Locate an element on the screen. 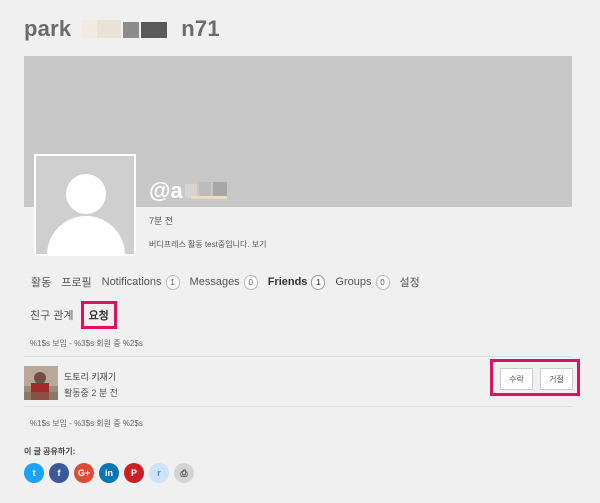 This screenshot has height=503, width=600. reject-button: 거절 is located at coordinates (556, 379).